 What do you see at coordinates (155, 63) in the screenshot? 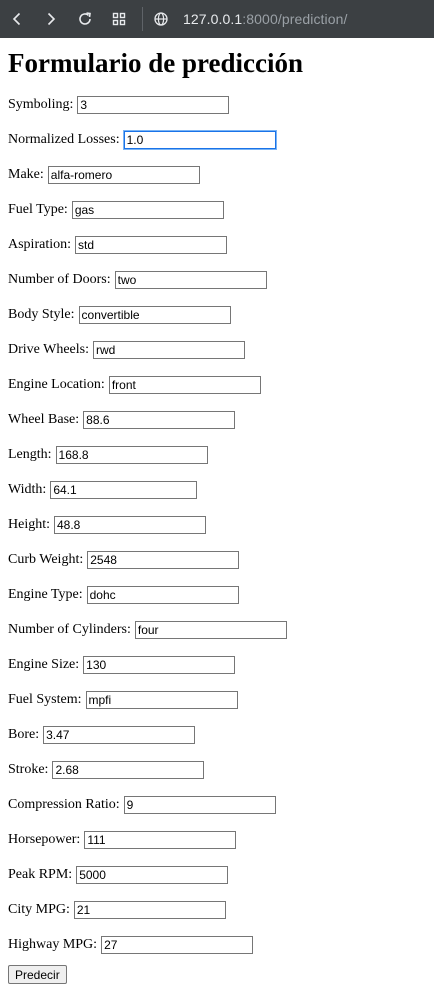
I see `page-title: Formulario de predicción` at bounding box center [155, 63].